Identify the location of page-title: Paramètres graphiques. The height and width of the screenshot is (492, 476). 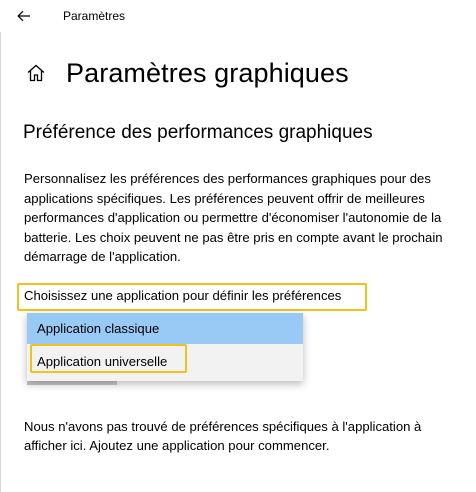
(207, 72).